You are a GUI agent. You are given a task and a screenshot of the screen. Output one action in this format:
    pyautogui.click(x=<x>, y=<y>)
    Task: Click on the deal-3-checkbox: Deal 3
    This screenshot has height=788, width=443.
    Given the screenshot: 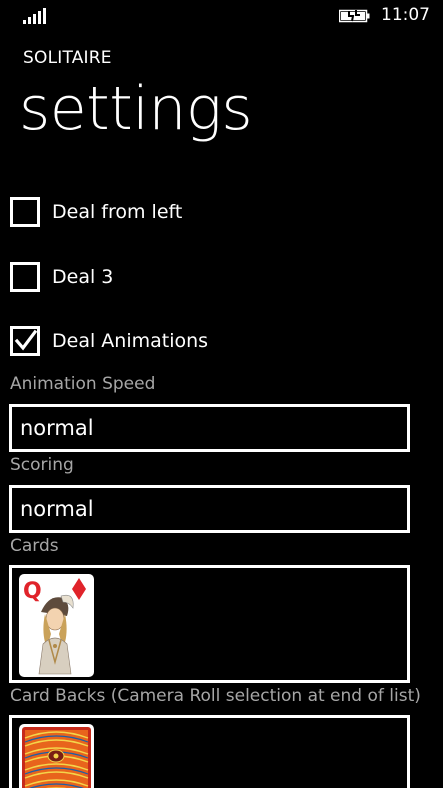 What is the action you would take?
    pyautogui.click(x=61, y=277)
    